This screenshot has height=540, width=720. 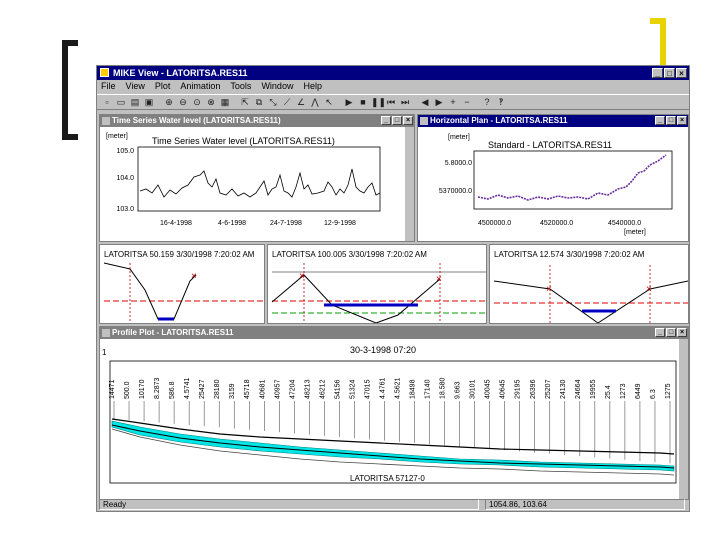 I want to click on cursor-icon: ↖, so click(x=329, y=102).